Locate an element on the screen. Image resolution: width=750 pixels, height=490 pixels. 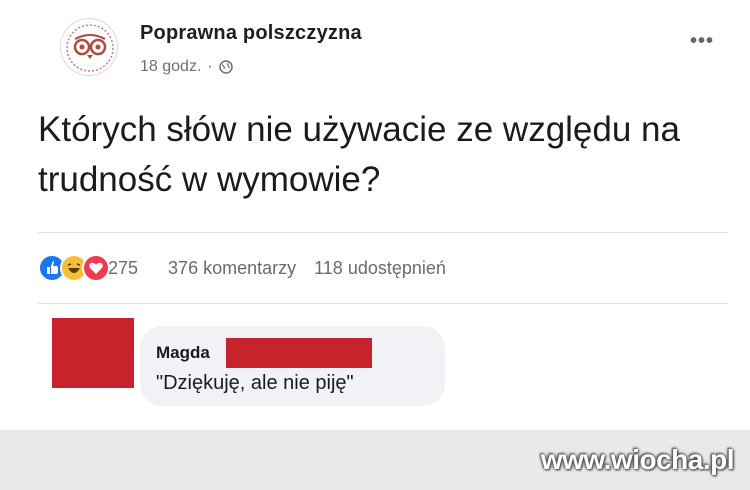
page-avatar is located at coordinates (89, 47).